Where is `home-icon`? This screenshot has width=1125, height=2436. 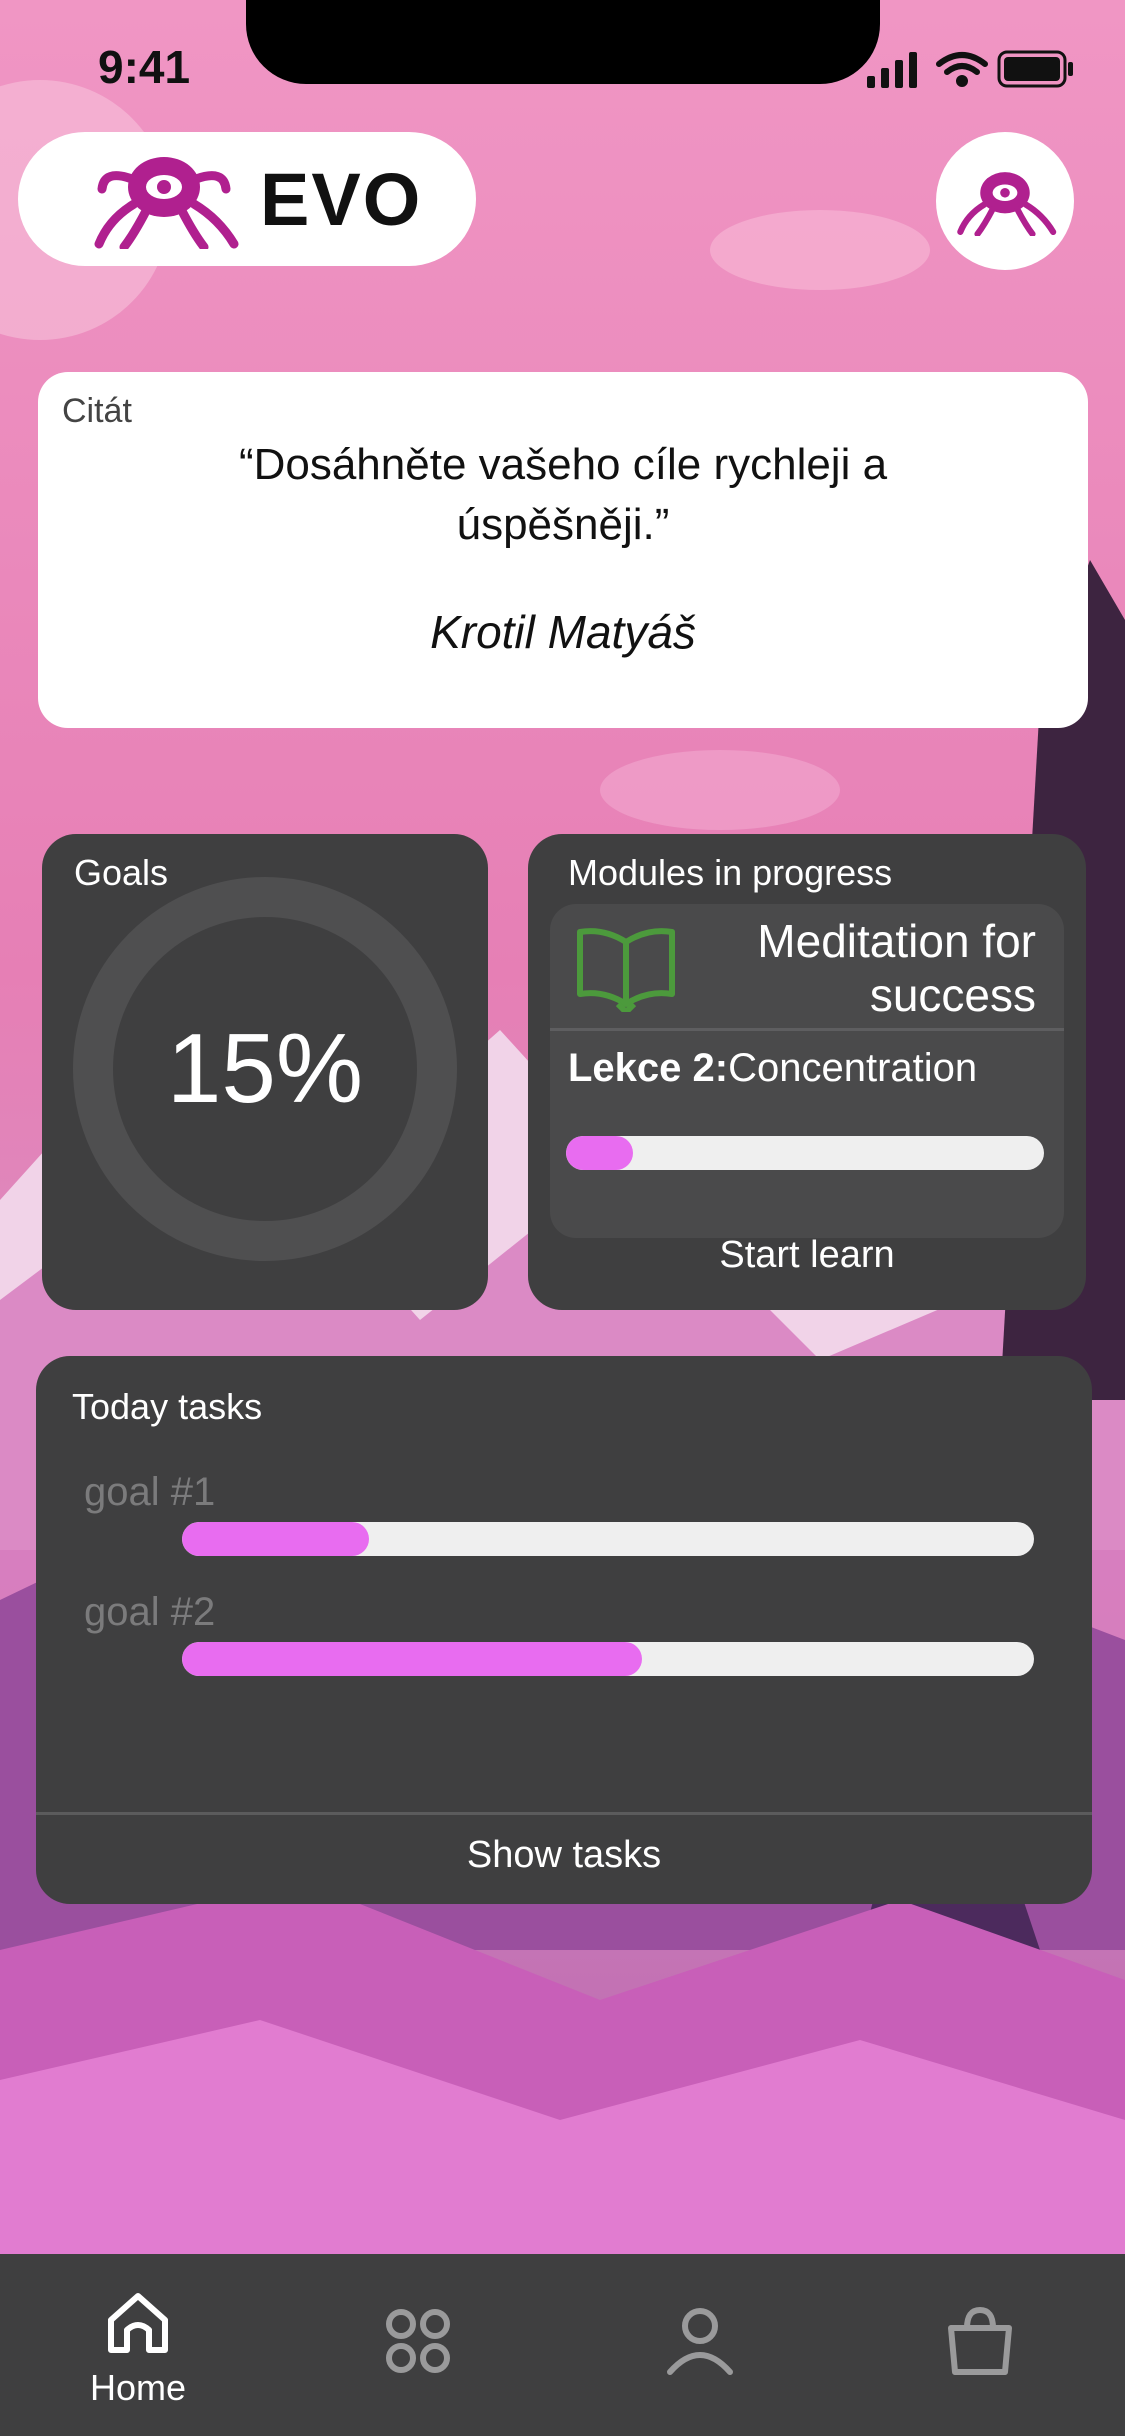
home-icon is located at coordinates (138, 2323).